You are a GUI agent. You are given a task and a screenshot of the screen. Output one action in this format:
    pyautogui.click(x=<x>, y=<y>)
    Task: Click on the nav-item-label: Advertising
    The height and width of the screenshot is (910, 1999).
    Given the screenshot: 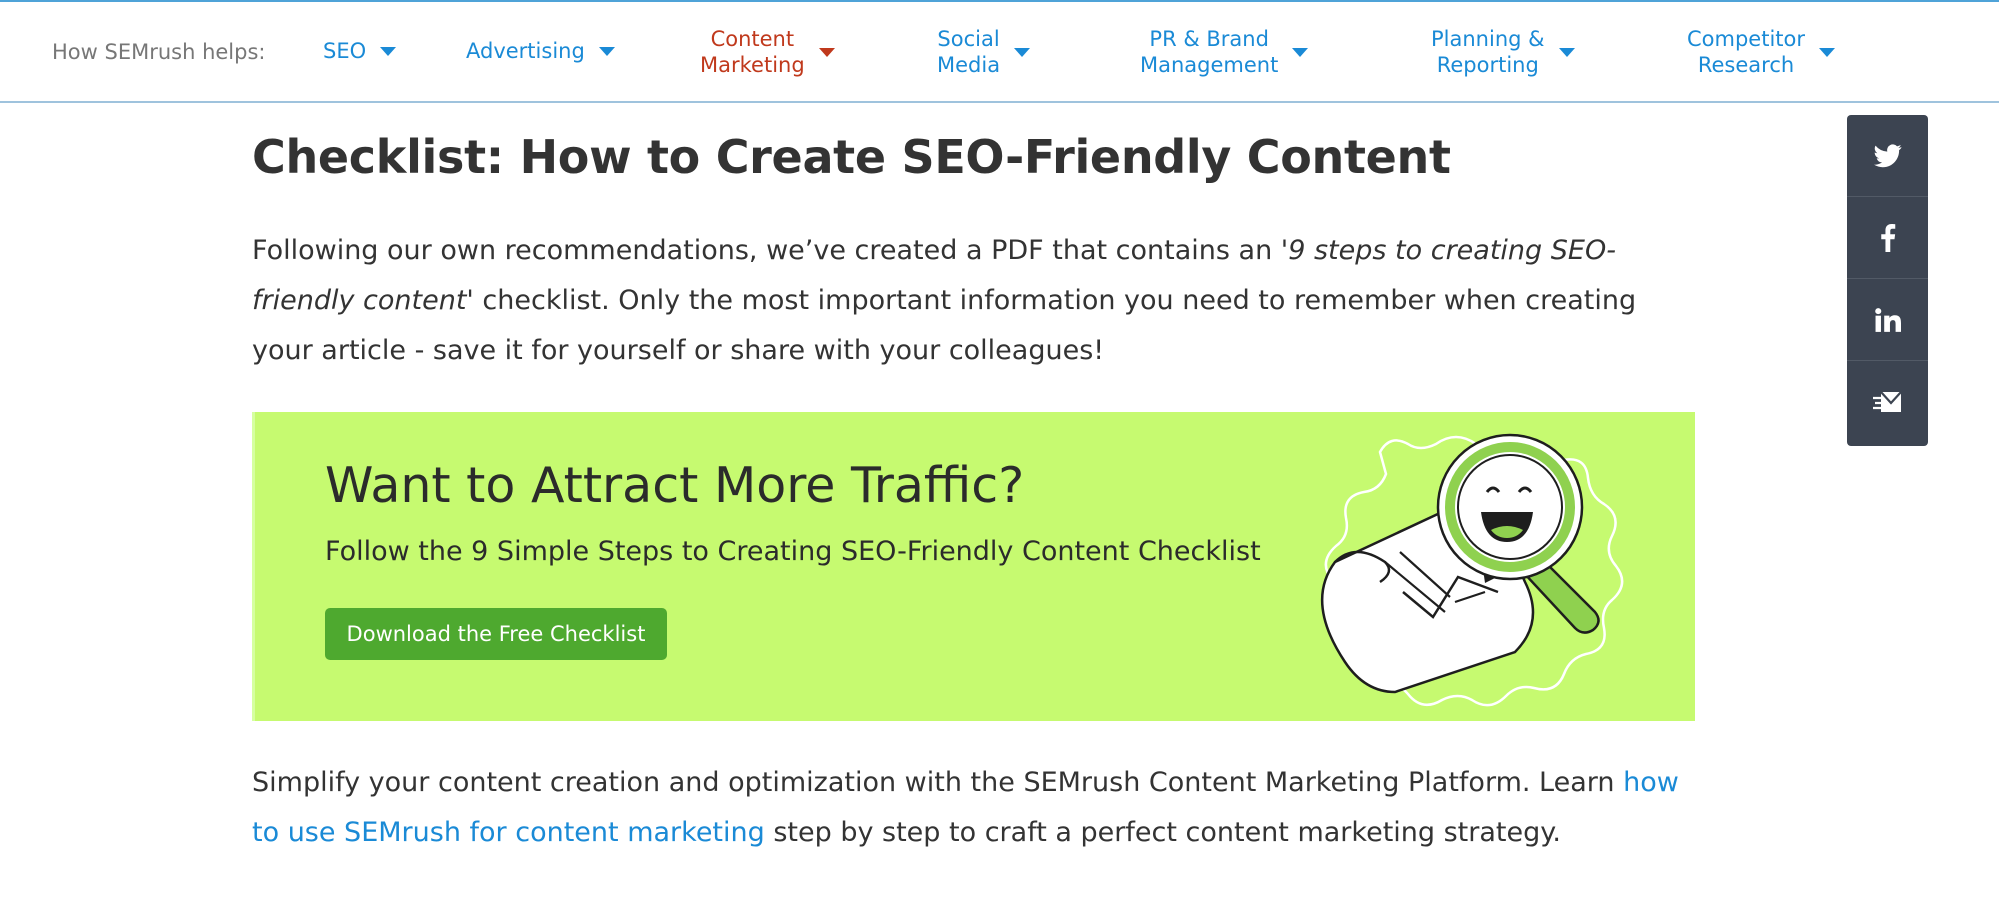 What is the action you would take?
    pyautogui.click(x=525, y=51)
    